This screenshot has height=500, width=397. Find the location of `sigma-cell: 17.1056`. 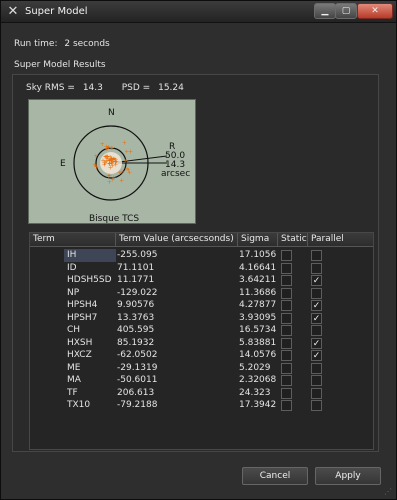

sigma-cell: 17.1056 is located at coordinates (258, 255).